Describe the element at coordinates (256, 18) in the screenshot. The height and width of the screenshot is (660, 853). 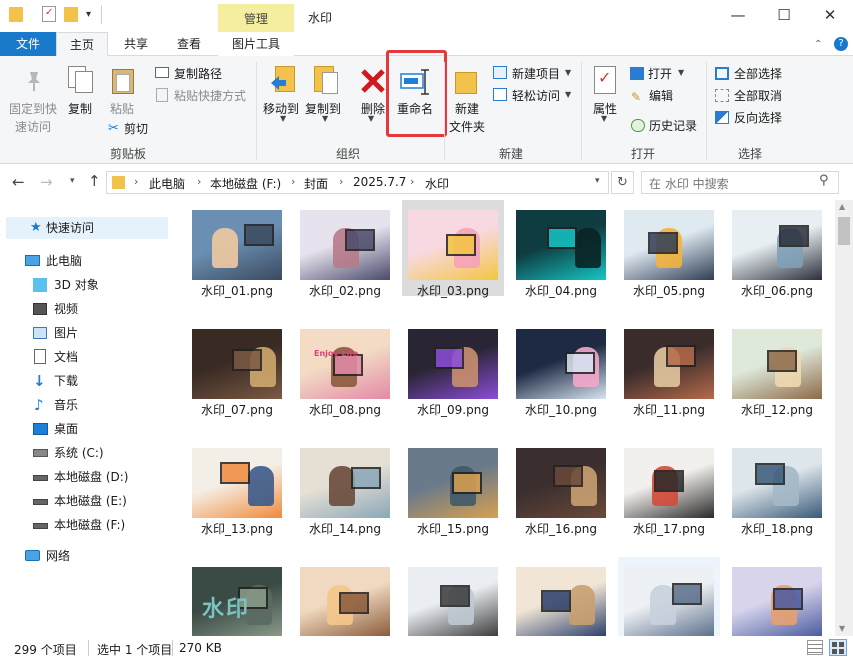
I see `context-tab-manage: 管理` at that location.